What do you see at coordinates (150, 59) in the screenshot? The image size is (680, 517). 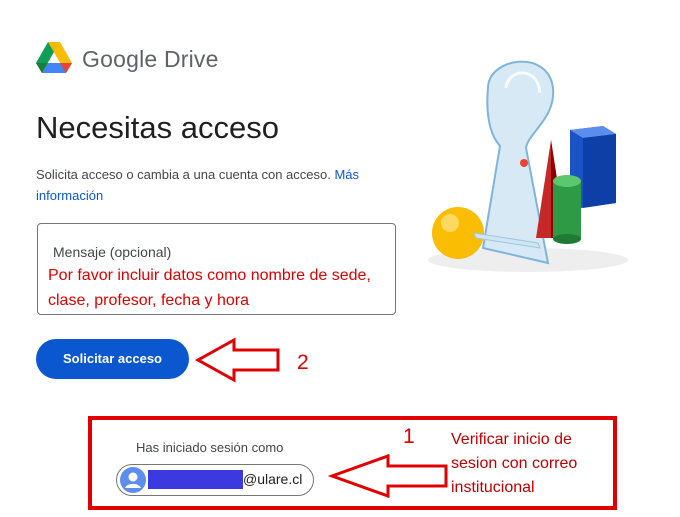 I see `brand-name: Google Drive` at bounding box center [150, 59].